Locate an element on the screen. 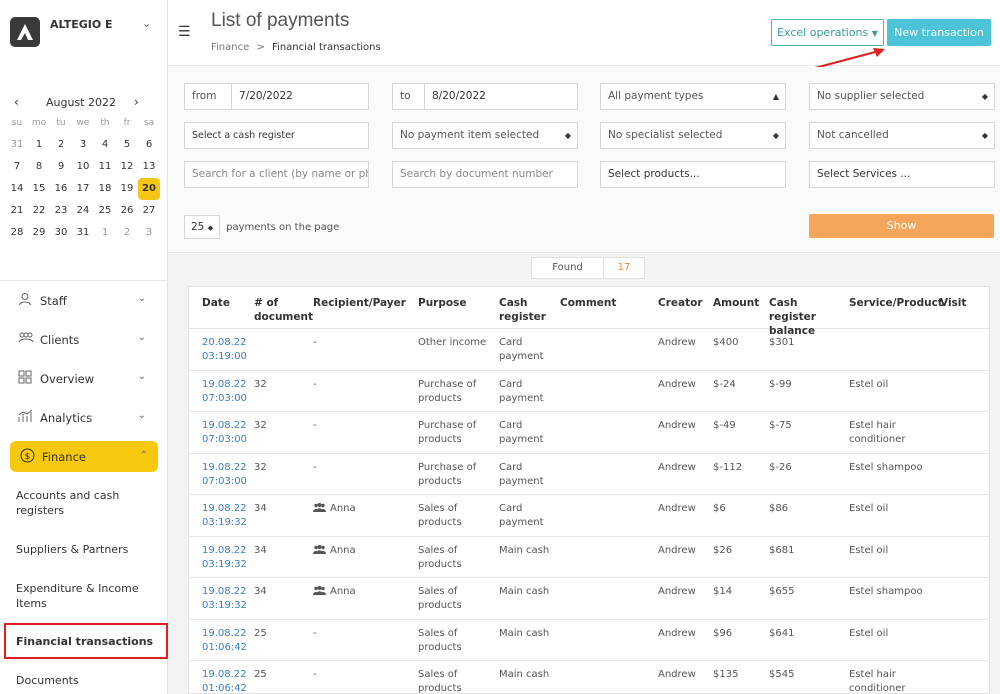 The image size is (1000, 694). calendar-day: 26 is located at coordinates (127, 211).